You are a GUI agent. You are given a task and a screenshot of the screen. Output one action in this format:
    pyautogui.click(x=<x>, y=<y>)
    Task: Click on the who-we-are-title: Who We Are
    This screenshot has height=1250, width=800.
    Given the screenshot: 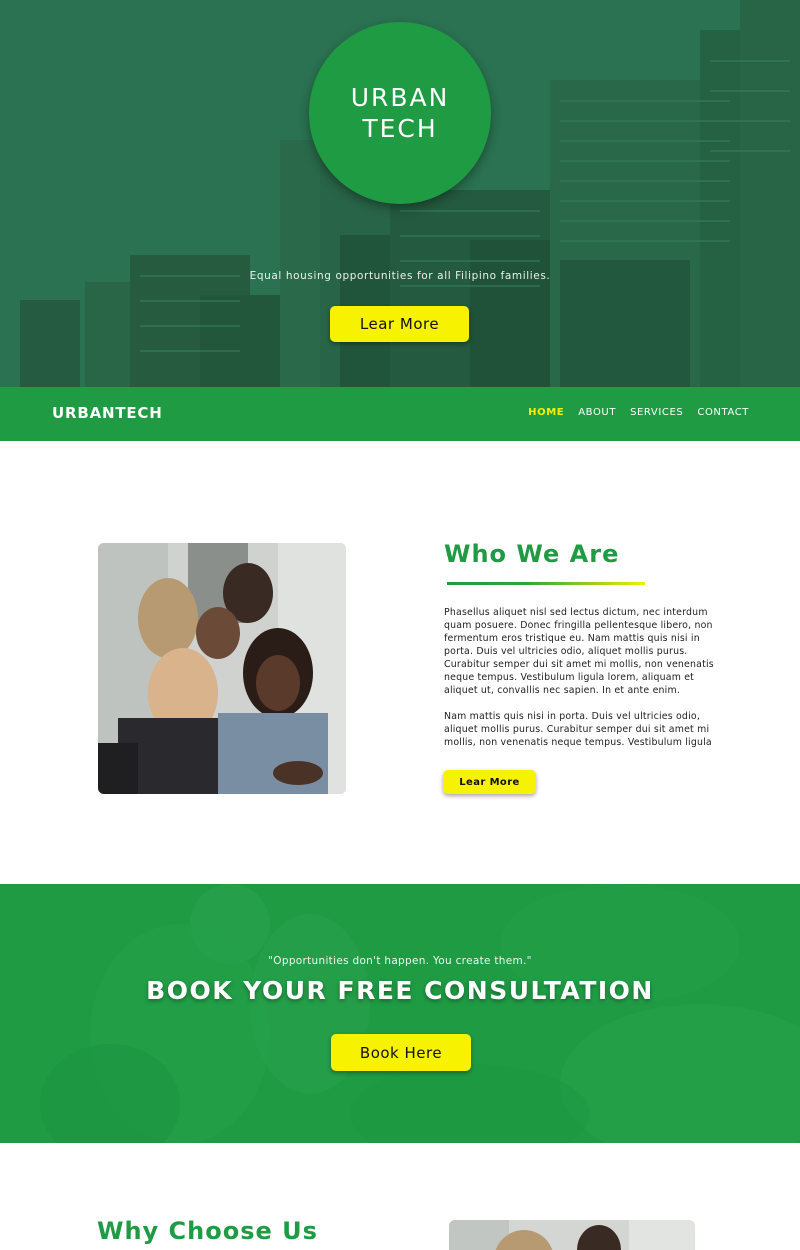 What is the action you would take?
    pyautogui.click(x=532, y=554)
    